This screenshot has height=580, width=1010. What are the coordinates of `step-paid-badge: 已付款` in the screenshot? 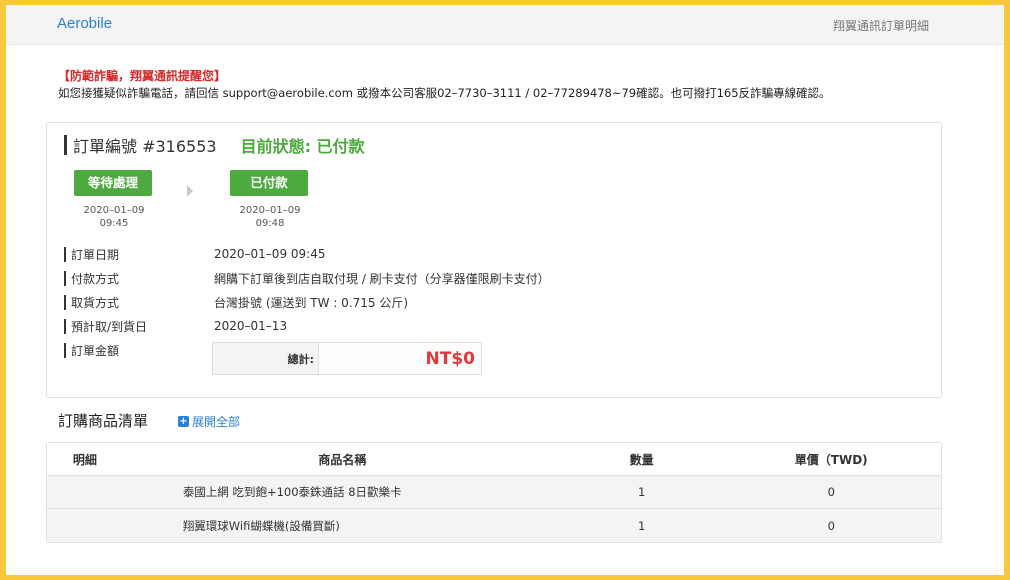 It's located at (269, 183).